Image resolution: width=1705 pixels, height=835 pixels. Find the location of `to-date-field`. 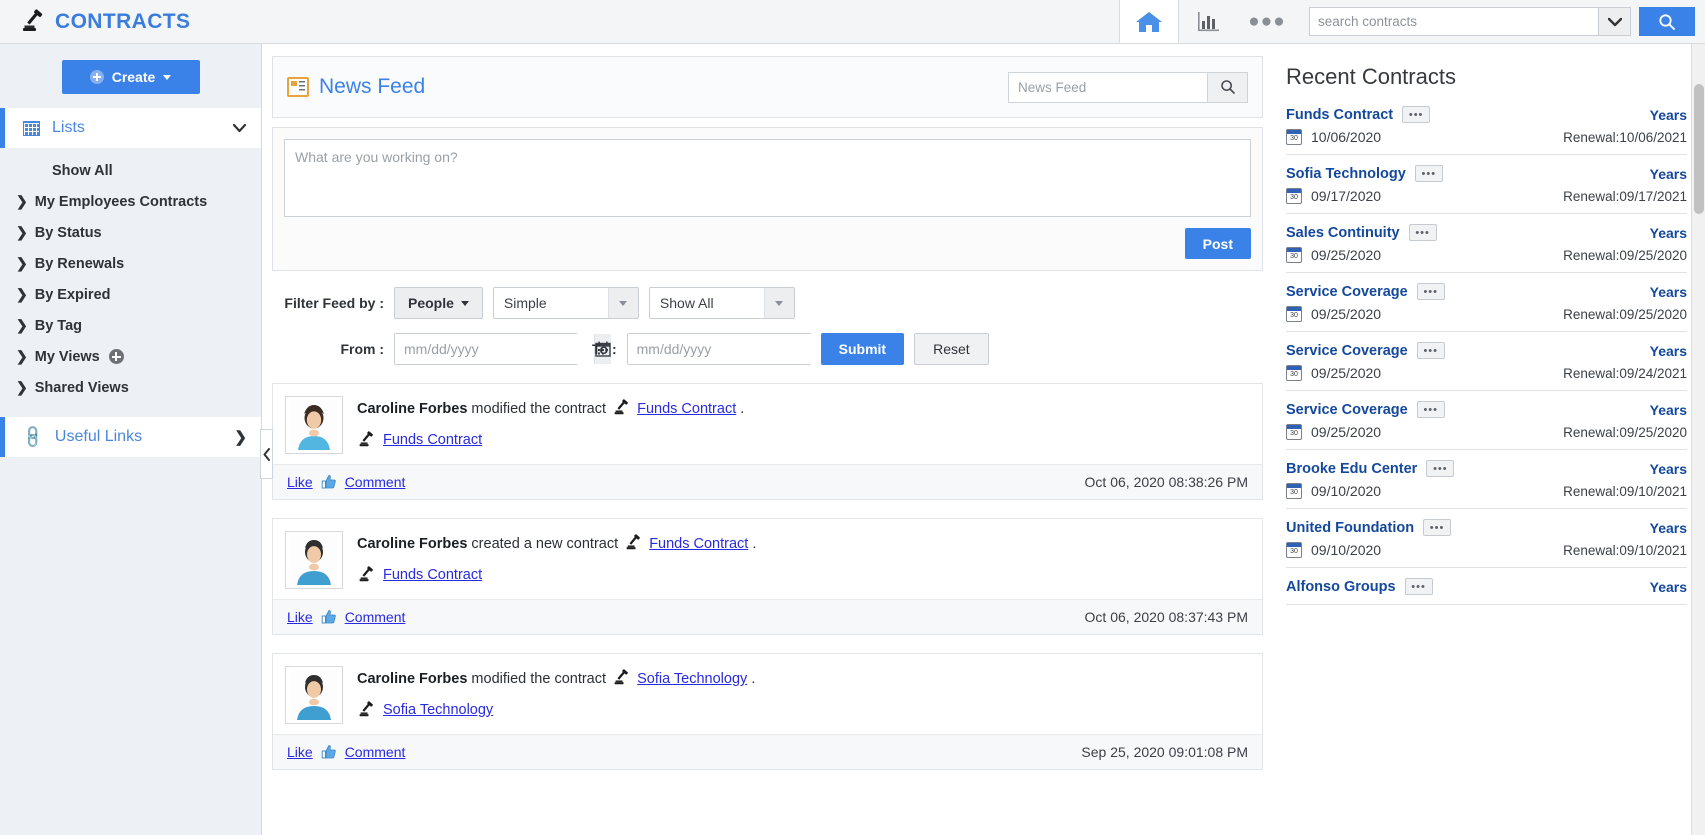

to-date-field is located at coordinates (735, 349).